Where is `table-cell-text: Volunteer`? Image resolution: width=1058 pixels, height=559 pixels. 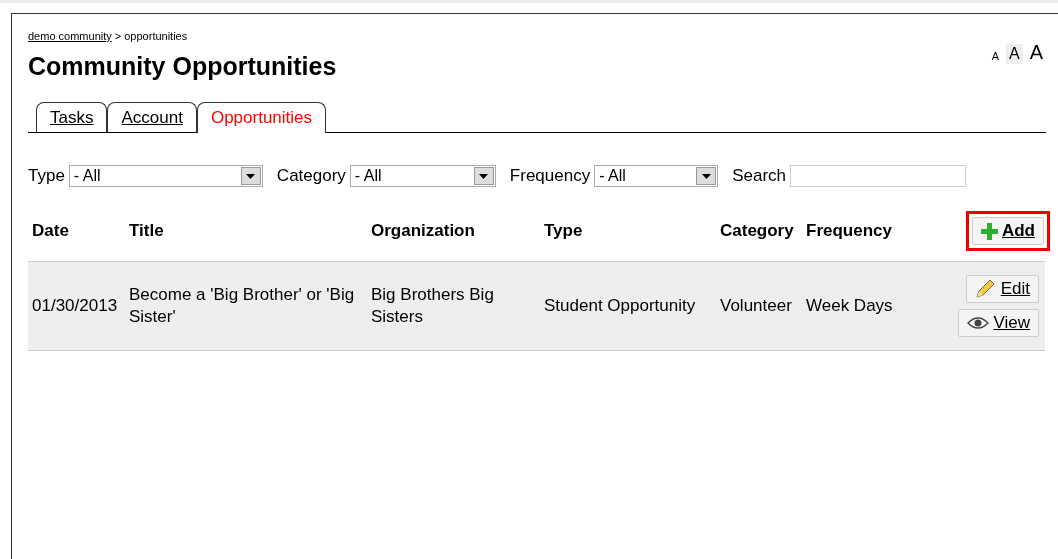 table-cell-text: Volunteer is located at coordinates (756, 306).